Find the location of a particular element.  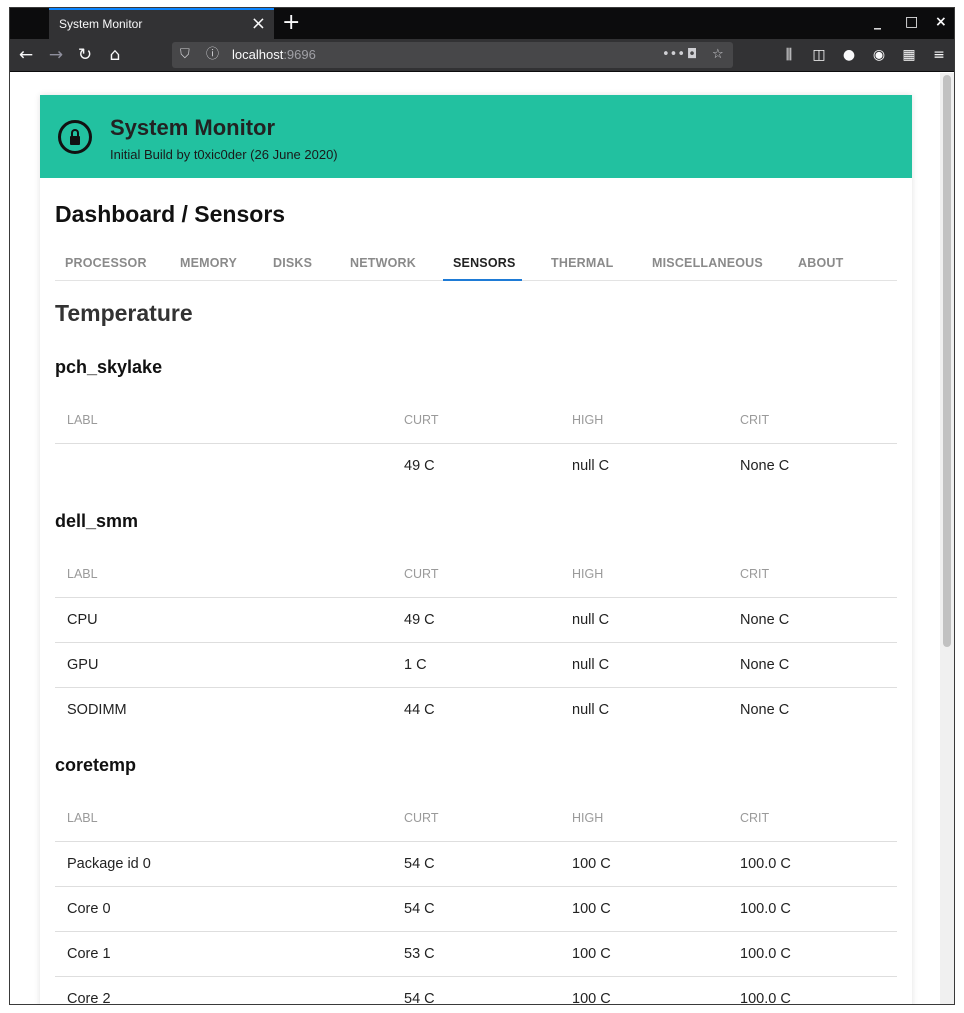

table-row: Package id 0 54 C 100 C 100.0 C is located at coordinates (476, 864).